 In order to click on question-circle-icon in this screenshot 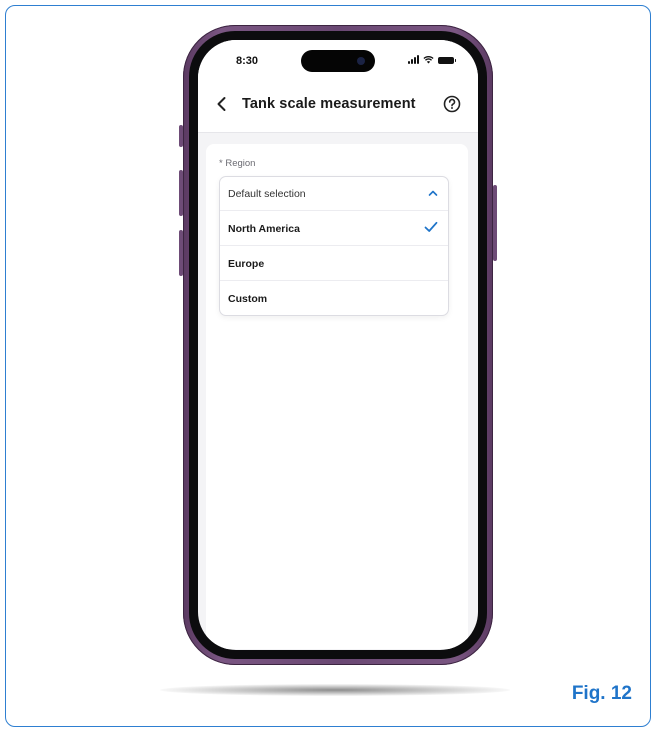, I will do `click(452, 104)`.